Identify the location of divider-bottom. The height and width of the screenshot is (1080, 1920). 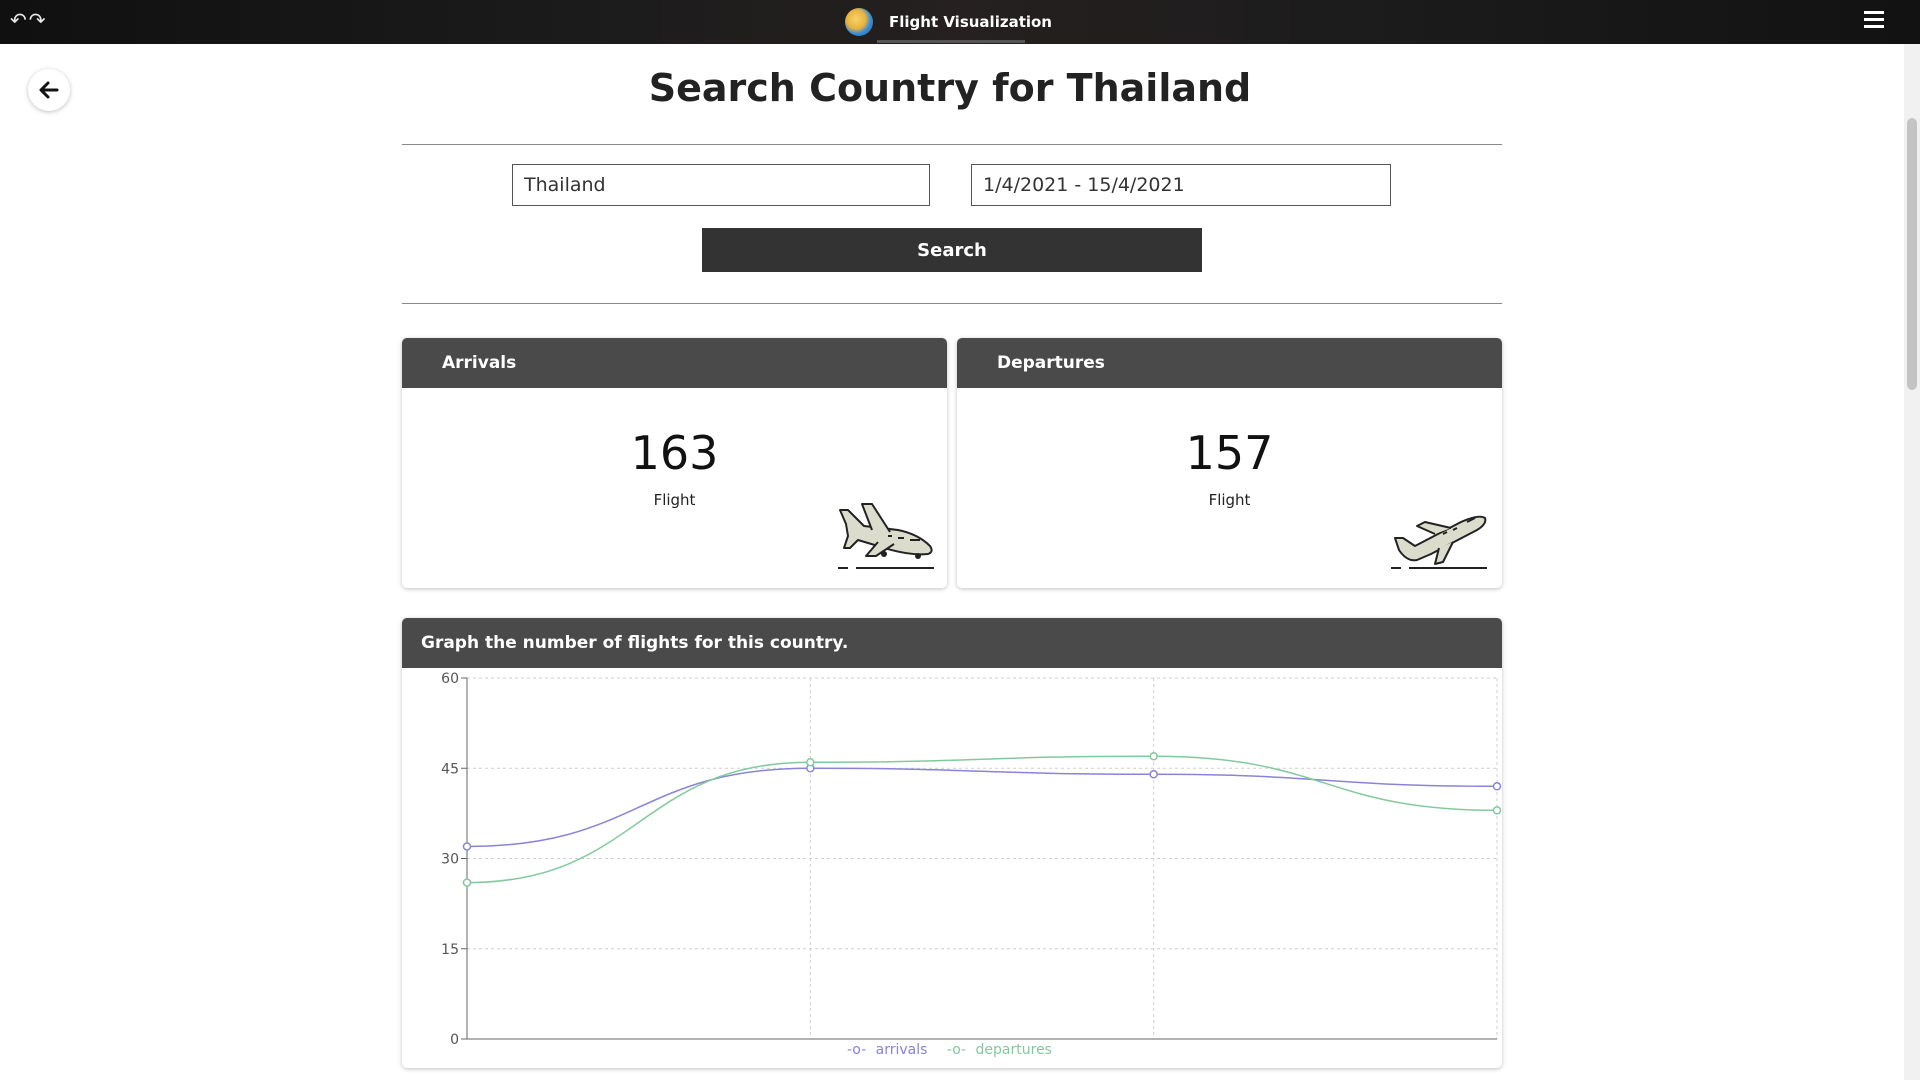
(952, 303).